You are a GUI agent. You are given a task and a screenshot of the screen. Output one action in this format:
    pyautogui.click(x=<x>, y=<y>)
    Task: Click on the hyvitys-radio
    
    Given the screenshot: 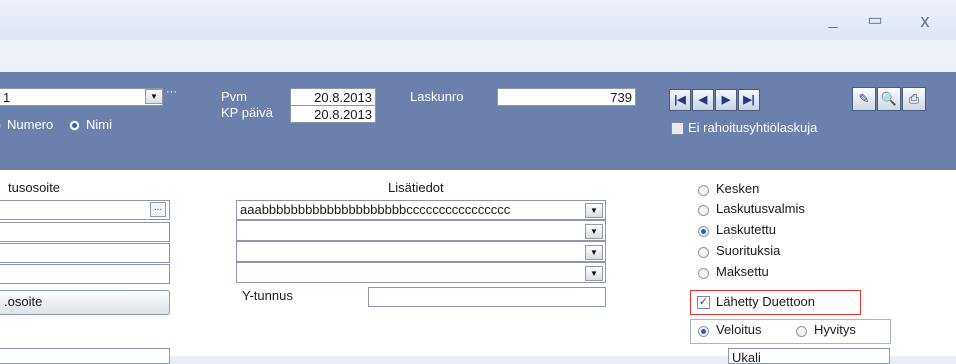 What is the action you would take?
    pyautogui.click(x=801, y=331)
    